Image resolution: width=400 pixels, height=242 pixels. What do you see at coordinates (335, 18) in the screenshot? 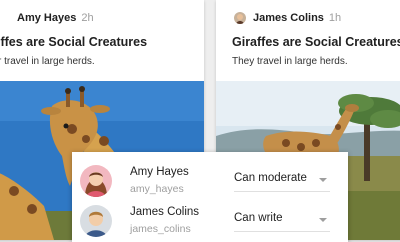
I see `post-time: 1h` at bounding box center [335, 18].